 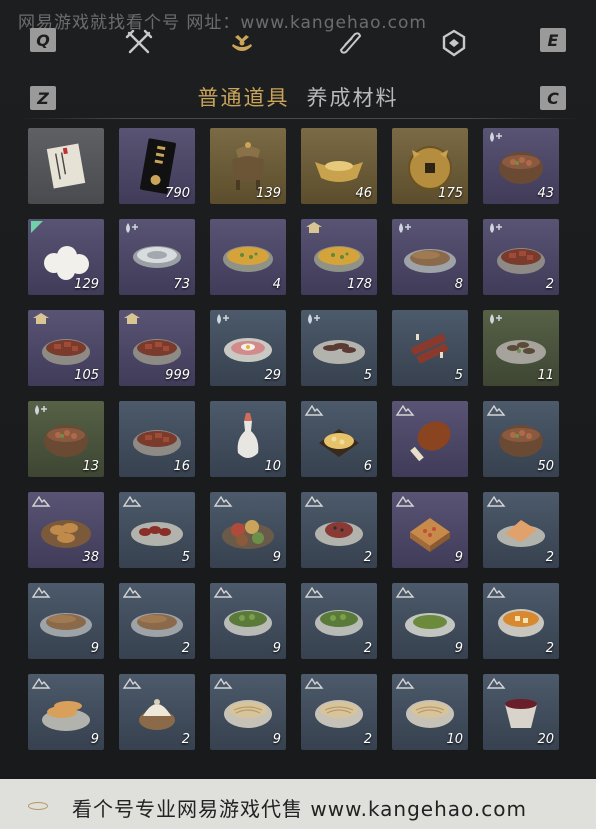 I want to click on pouch-icon, so click(x=242, y=43).